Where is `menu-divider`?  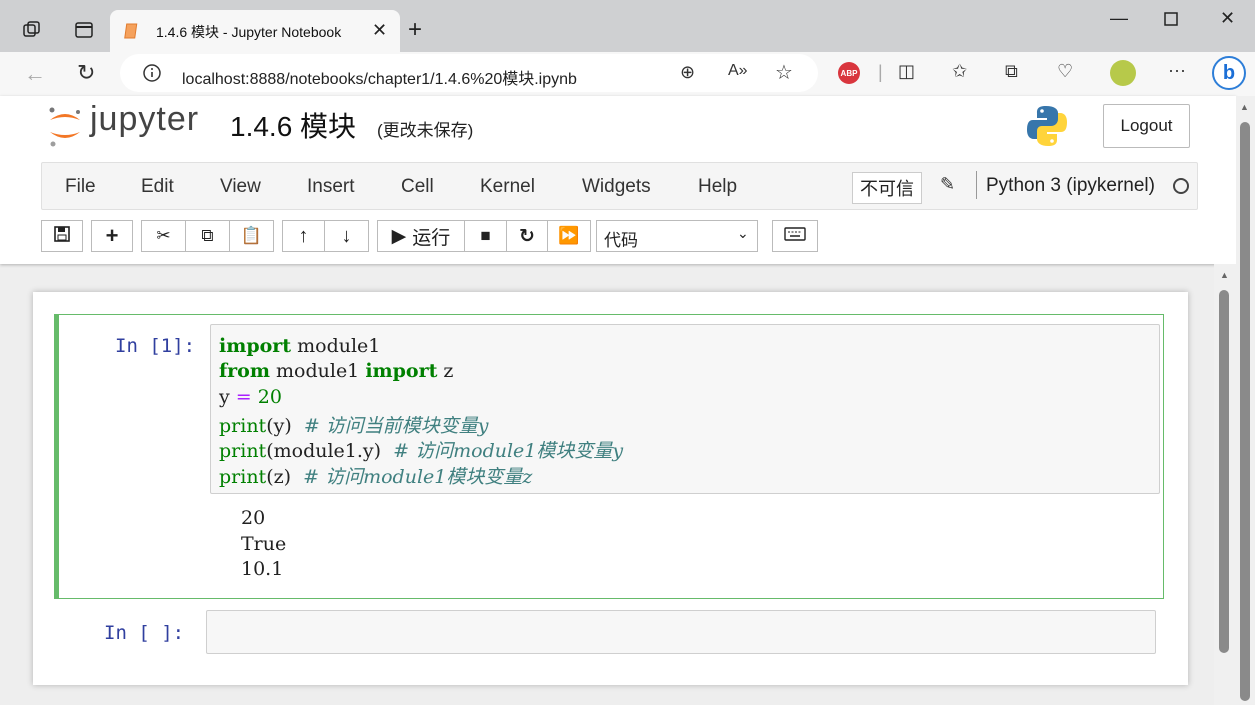
menu-divider is located at coordinates (976, 185).